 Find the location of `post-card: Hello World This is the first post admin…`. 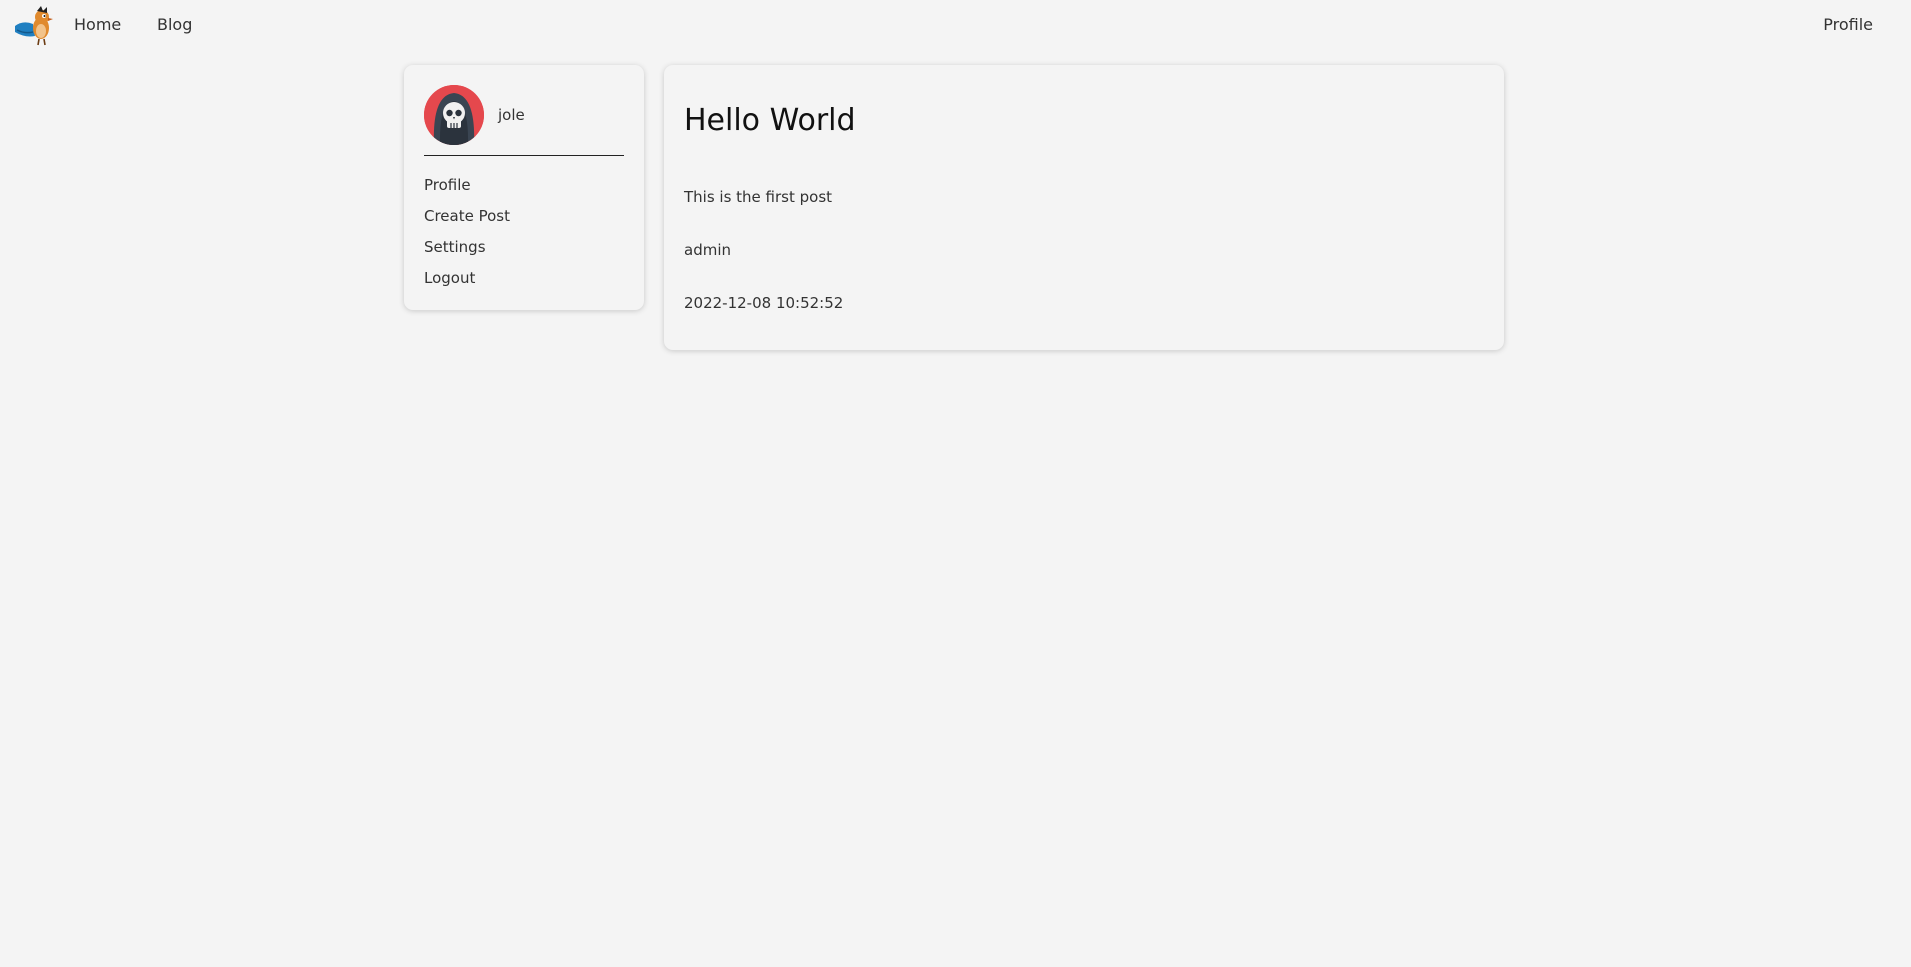

post-card: Hello World This is the first post admin… is located at coordinates (1084, 207).